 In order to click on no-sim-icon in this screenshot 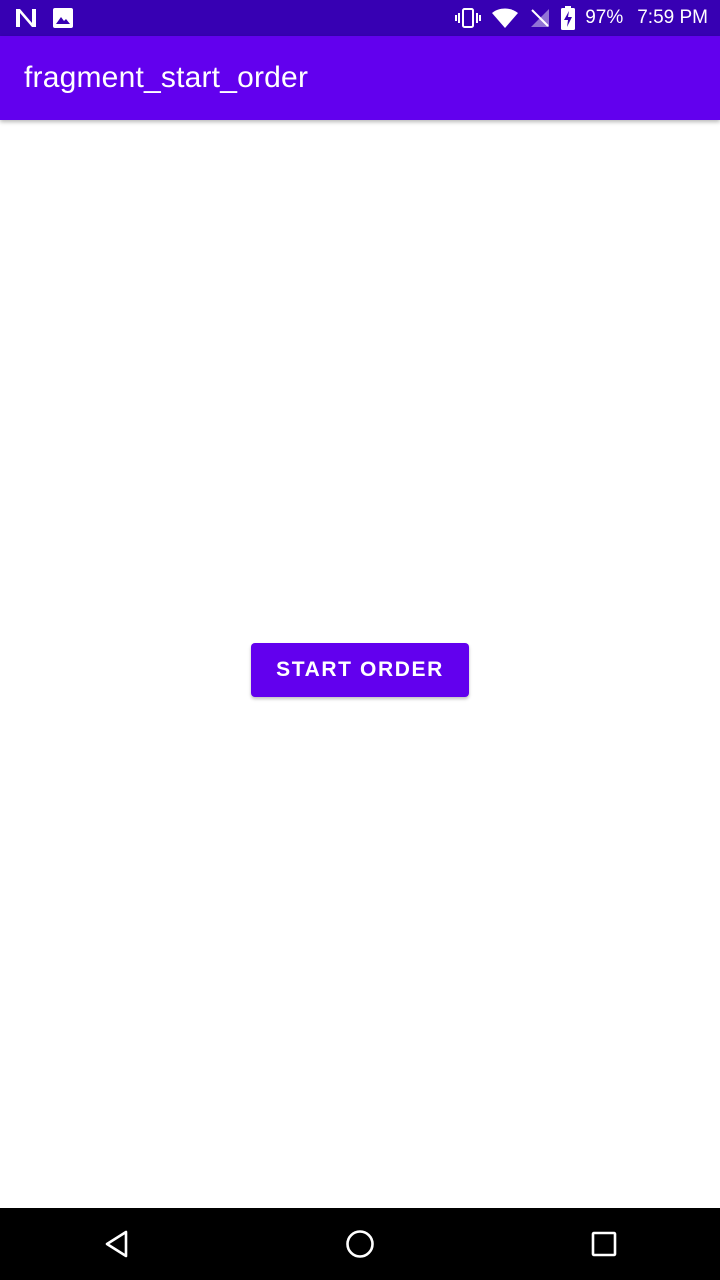, I will do `click(540, 18)`.